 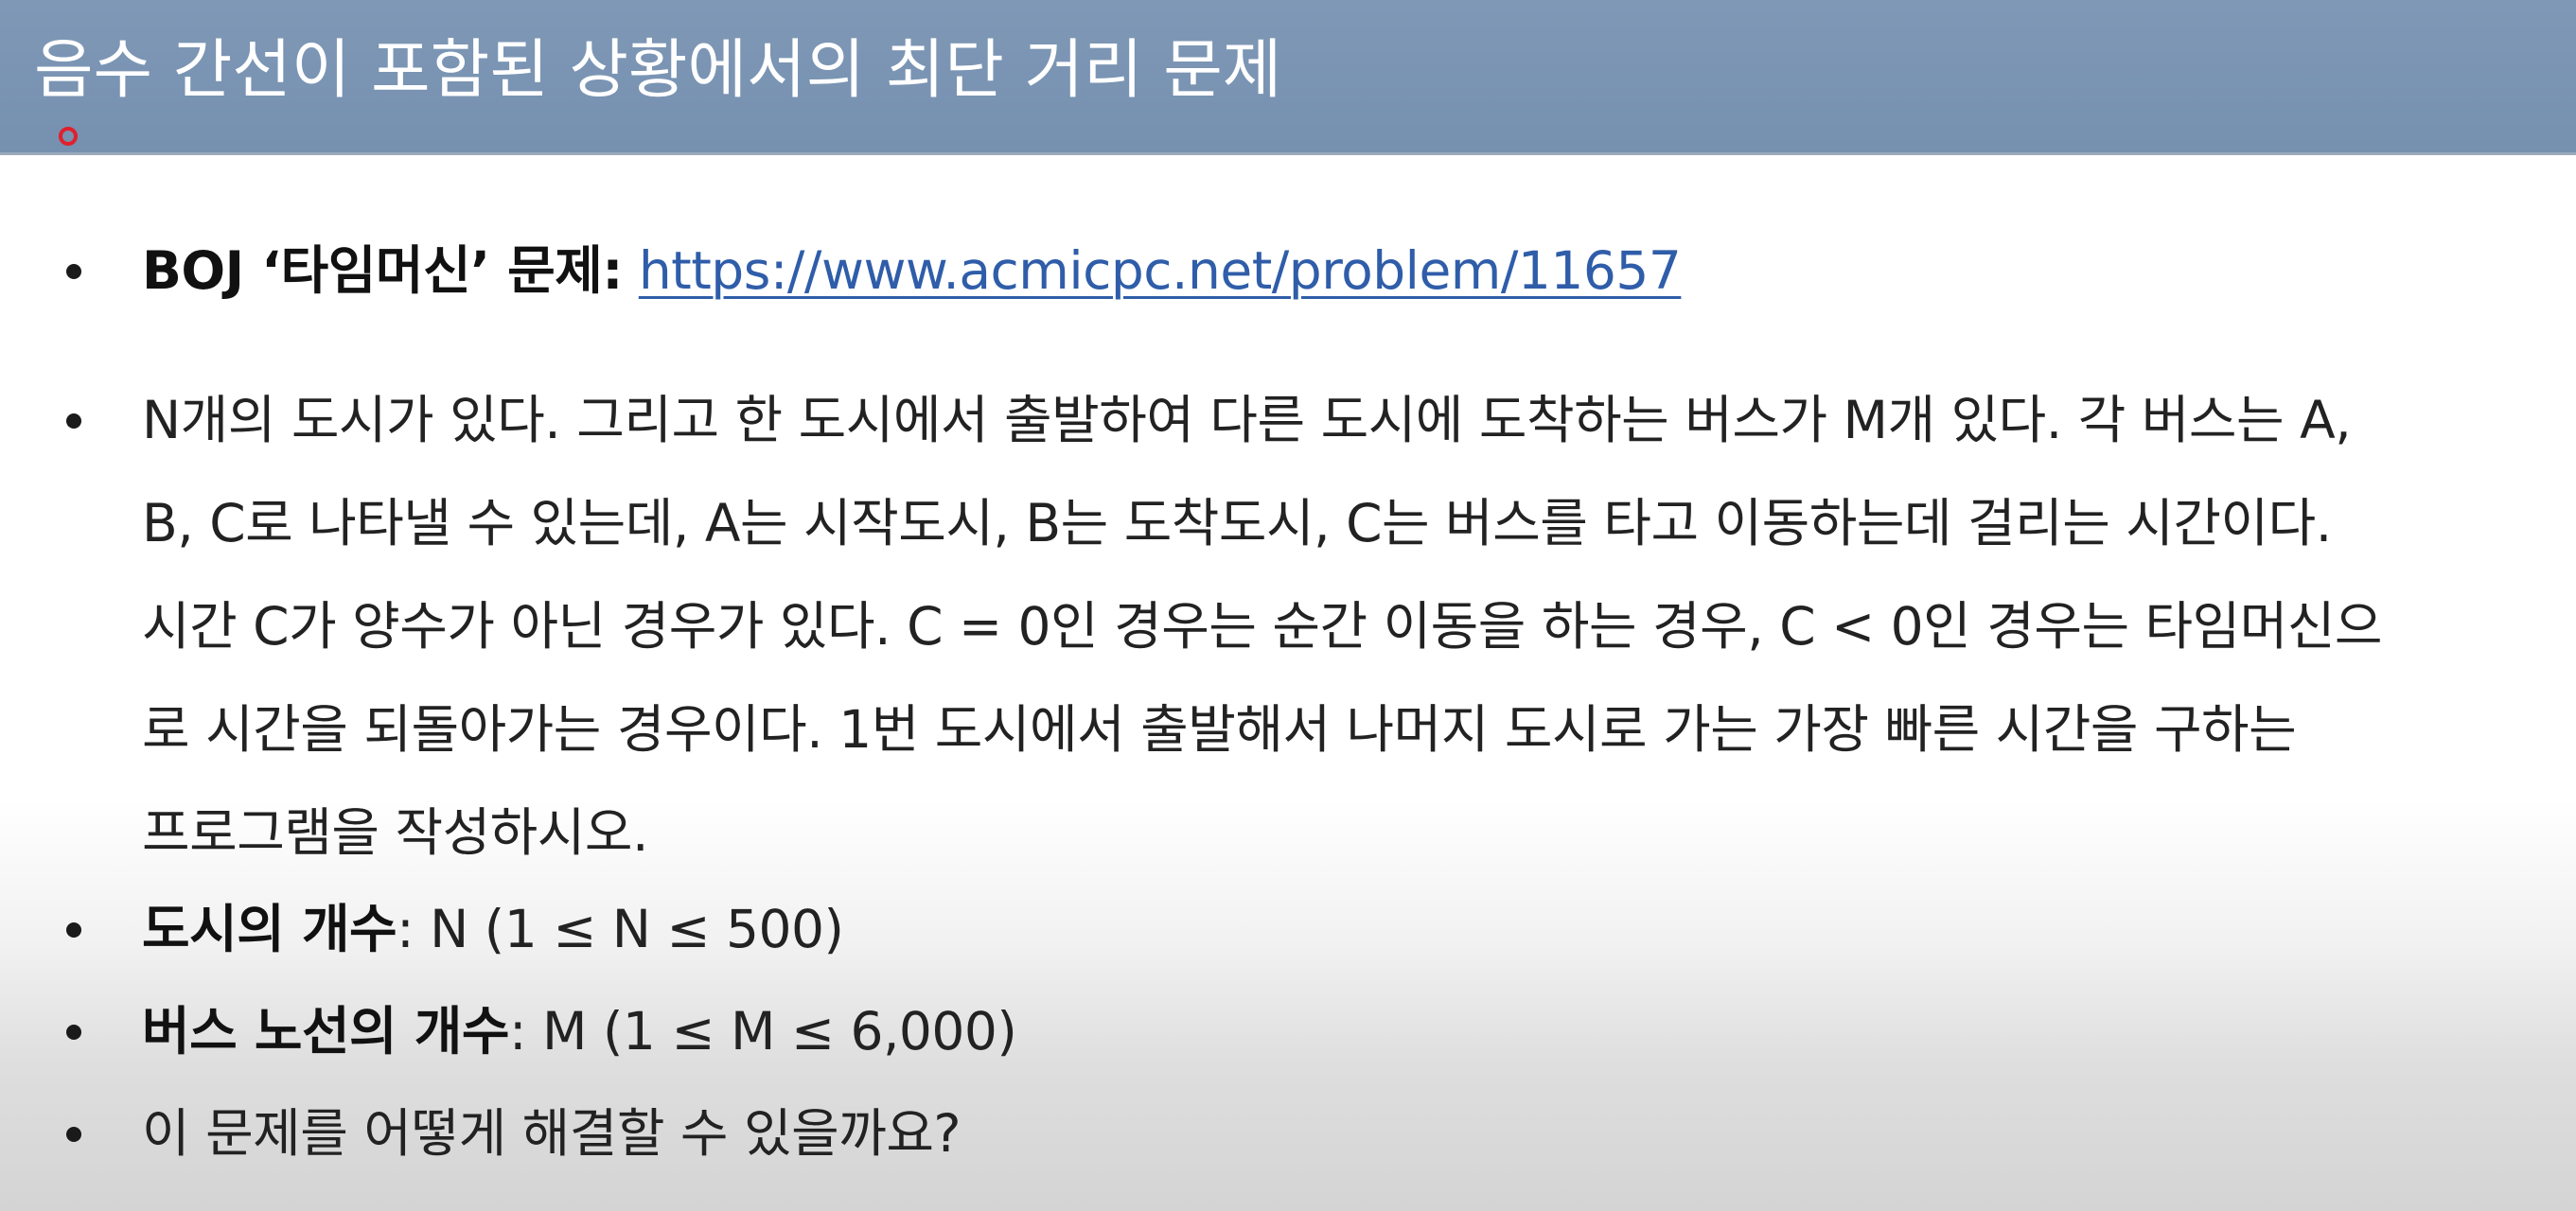 I want to click on bus-count-label: 버스 노선의 개수, so click(x=326, y=1031).